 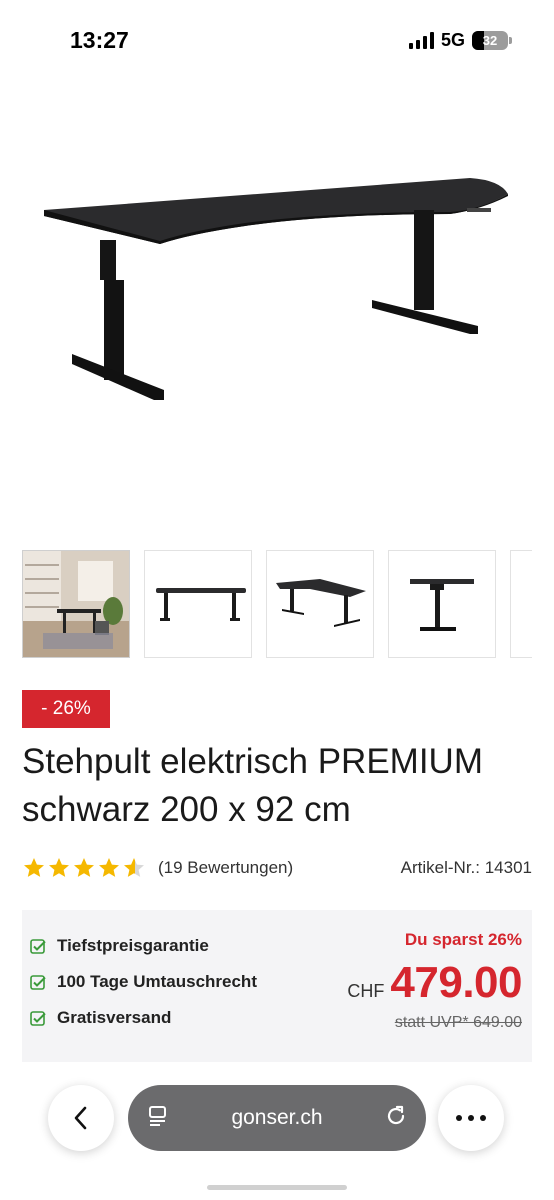 I want to click on back-button, so click(x=81, y=1118).